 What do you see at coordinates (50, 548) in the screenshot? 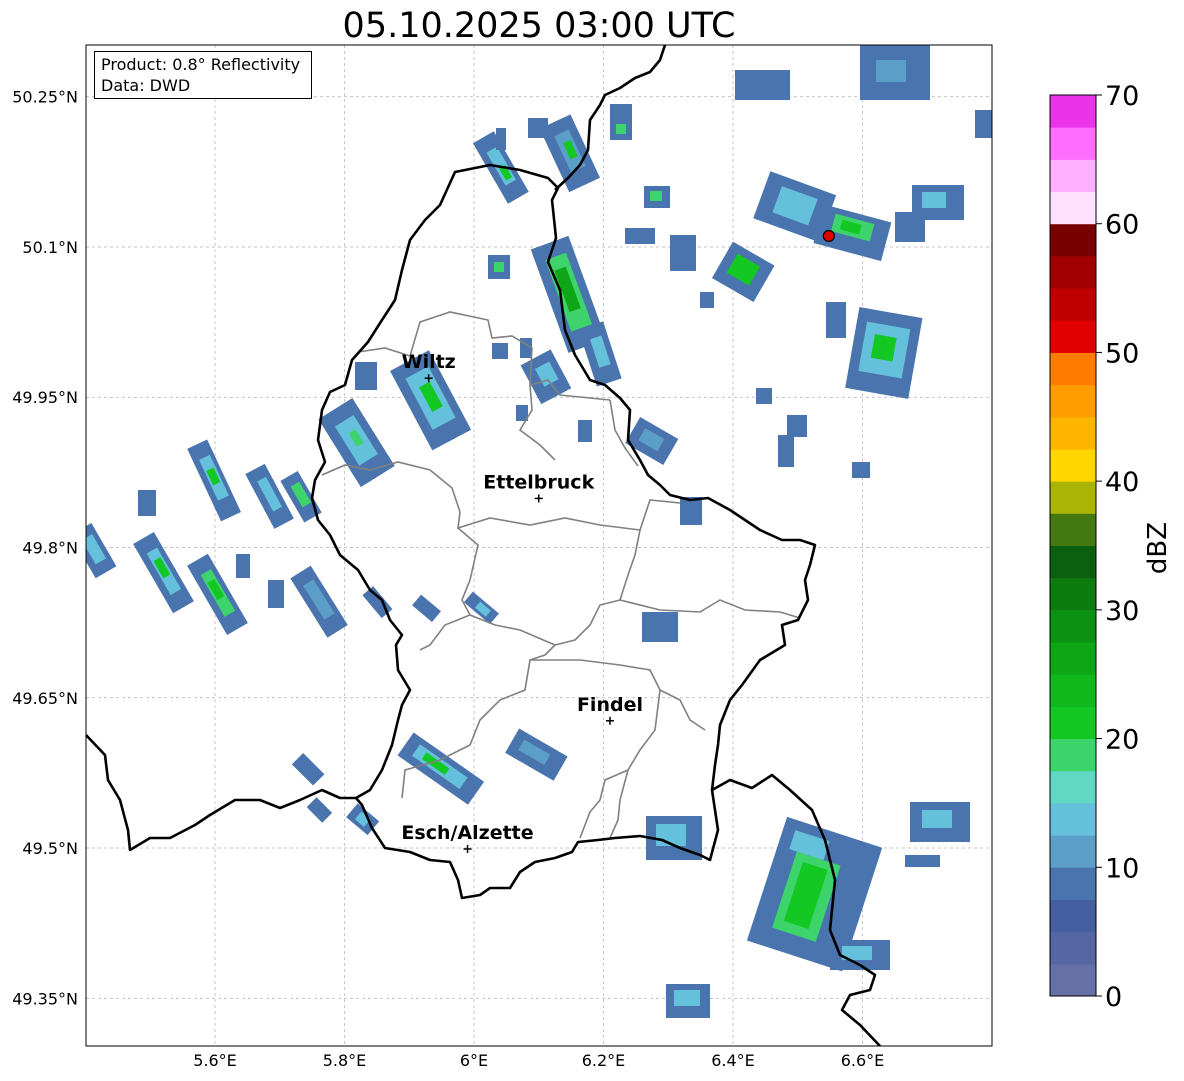
I see `lat-tick-label: 49.8°N` at bounding box center [50, 548].